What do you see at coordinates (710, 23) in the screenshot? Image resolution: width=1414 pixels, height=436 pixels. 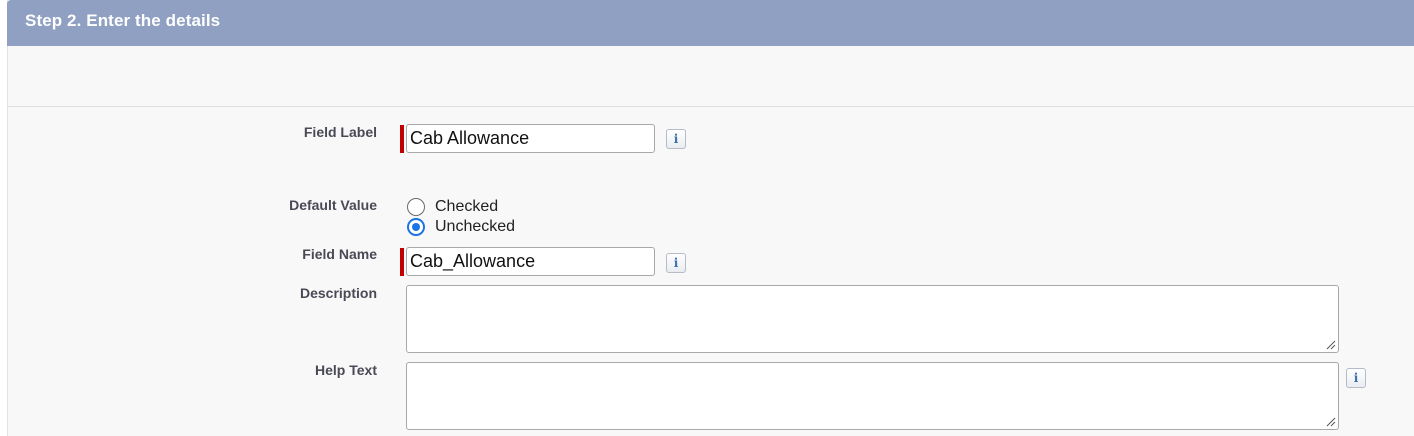 I see `step-header: Step 2. Enter the details` at bounding box center [710, 23].